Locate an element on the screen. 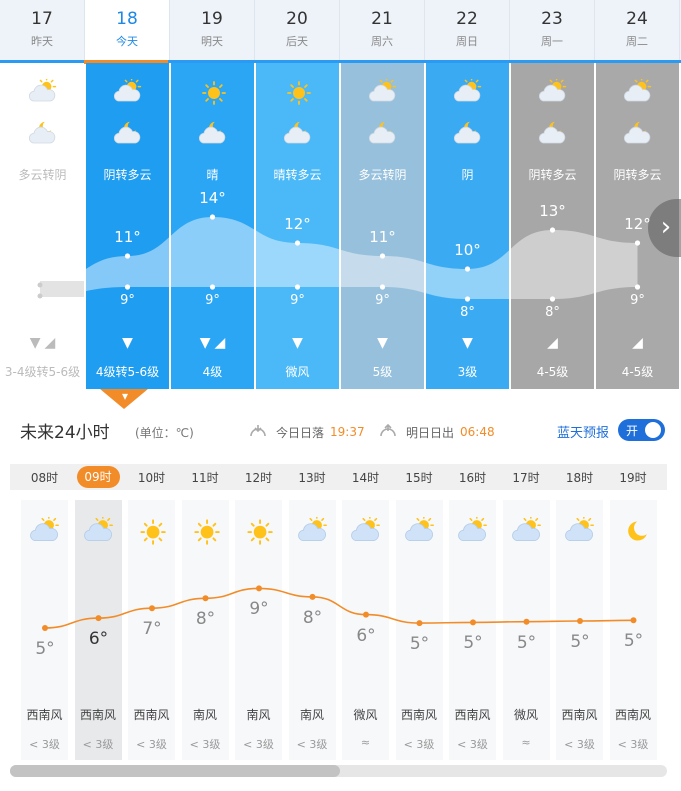  arrow-northeast-icon: ◢ is located at coordinates (50, 343).